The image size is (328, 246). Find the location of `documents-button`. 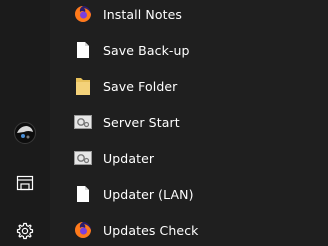

documents-button is located at coordinates (25, 183).